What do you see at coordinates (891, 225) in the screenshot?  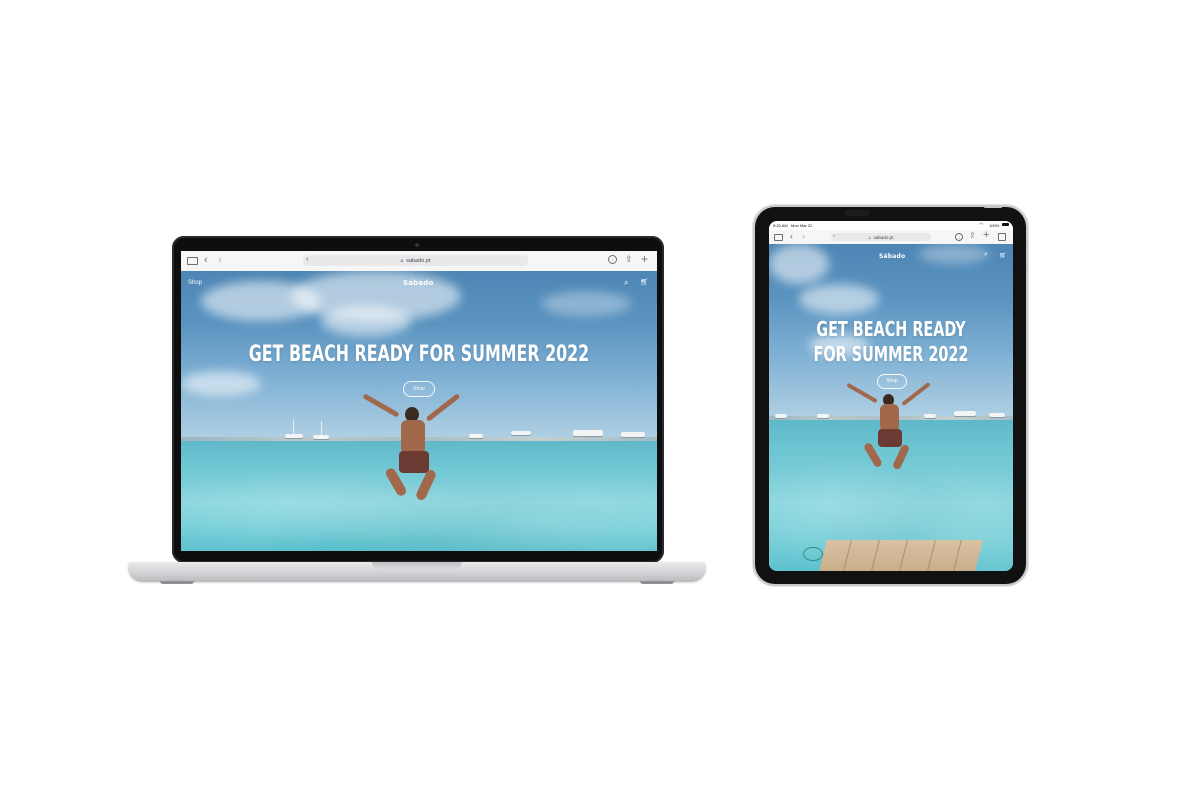 I see `status-bar: 9:20 AM Mon Mar 22 ◠ 100%` at bounding box center [891, 225].